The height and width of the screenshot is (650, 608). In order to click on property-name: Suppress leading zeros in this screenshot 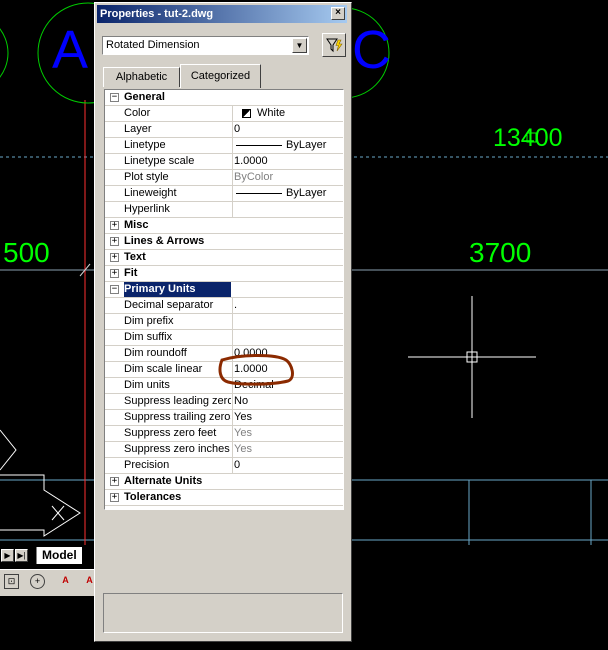, I will do `click(177, 401)`.